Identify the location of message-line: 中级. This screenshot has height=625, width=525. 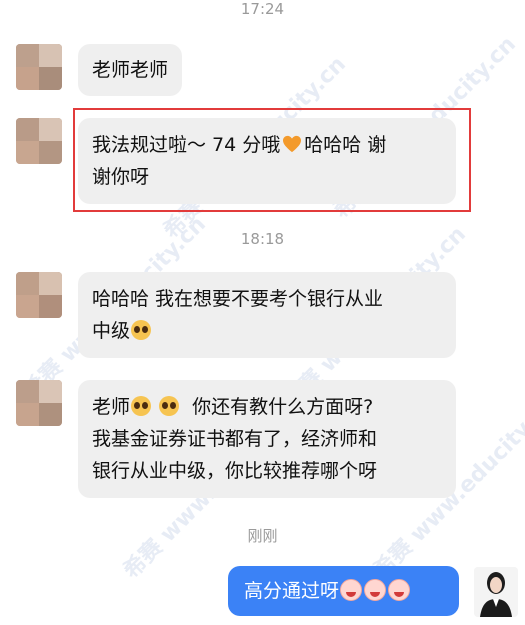
(267, 331).